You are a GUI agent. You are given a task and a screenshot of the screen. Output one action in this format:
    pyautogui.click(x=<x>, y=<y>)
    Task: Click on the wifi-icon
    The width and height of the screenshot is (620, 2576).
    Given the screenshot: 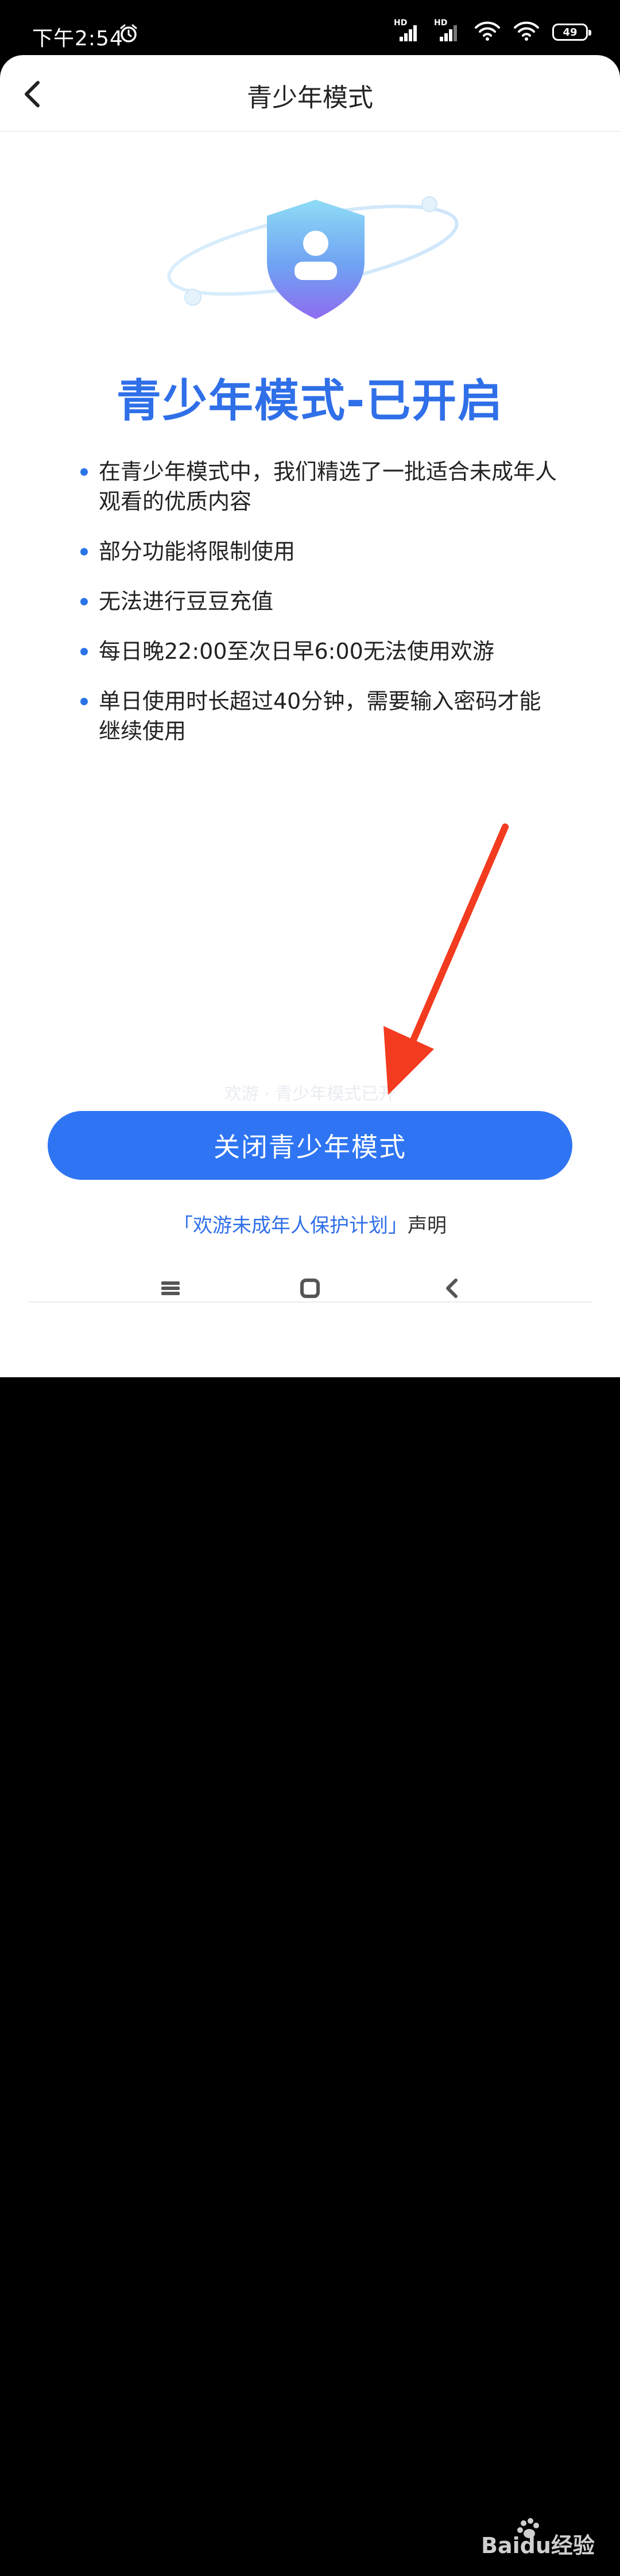 What is the action you would take?
    pyautogui.click(x=487, y=32)
    